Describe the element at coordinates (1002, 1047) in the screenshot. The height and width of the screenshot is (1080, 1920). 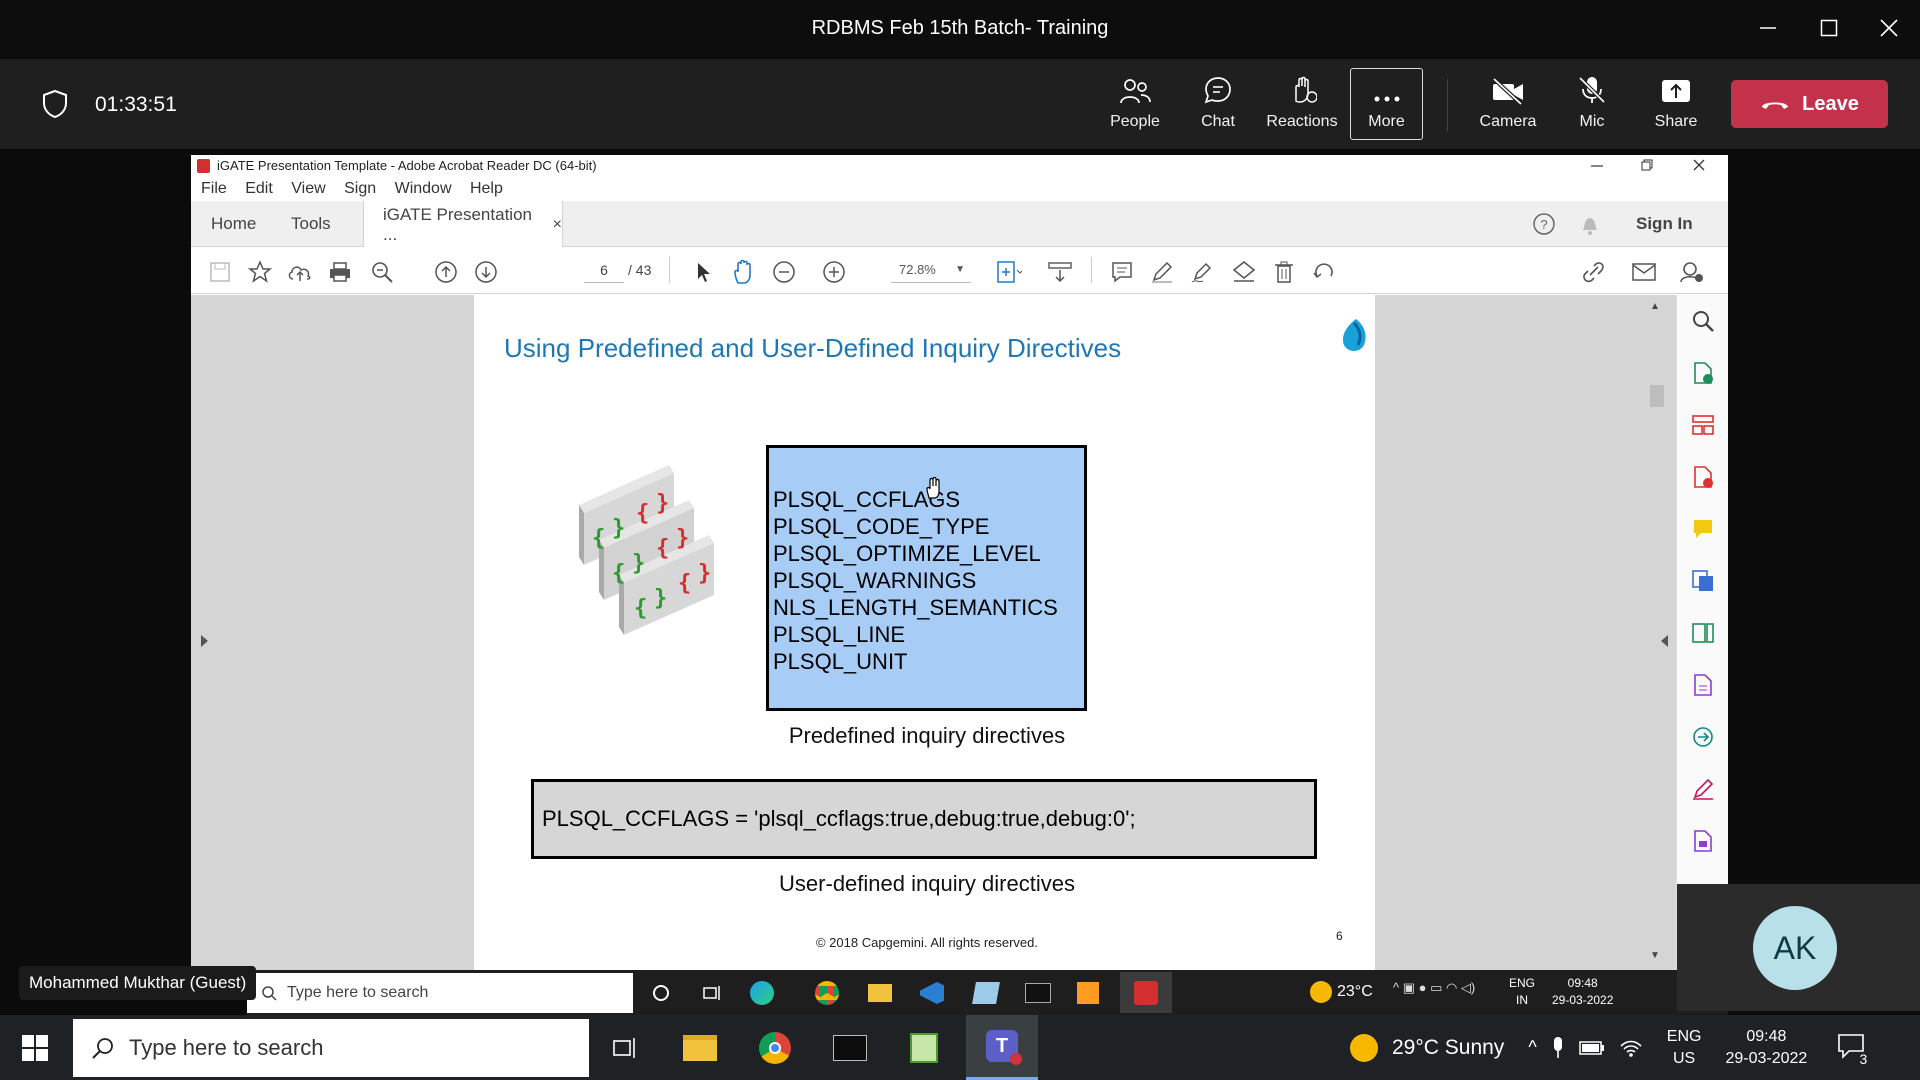
I see `teams-taskbar-button: T` at that location.